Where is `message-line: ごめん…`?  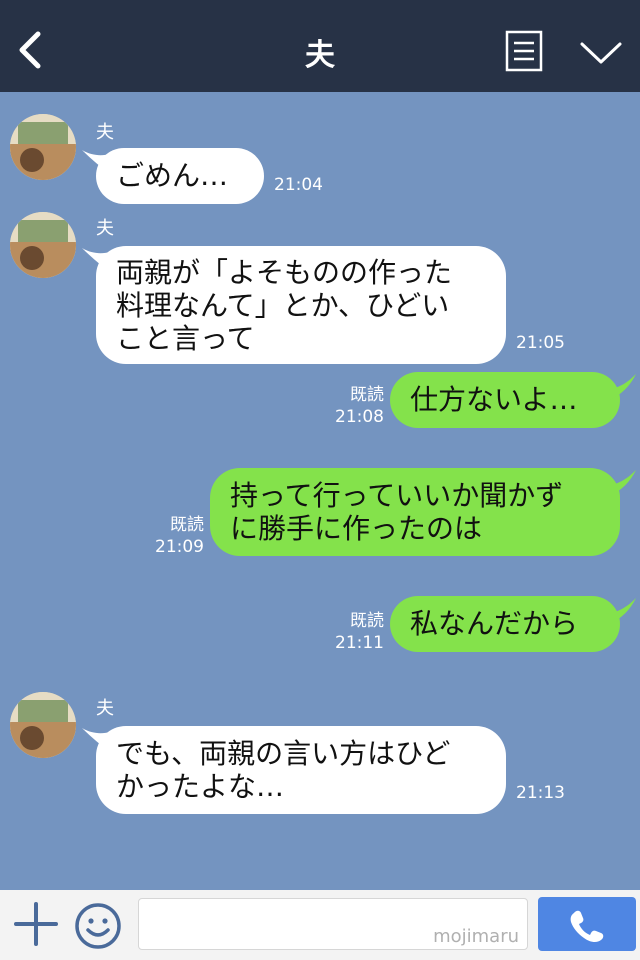
message-line: ごめん… is located at coordinates (172, 175).